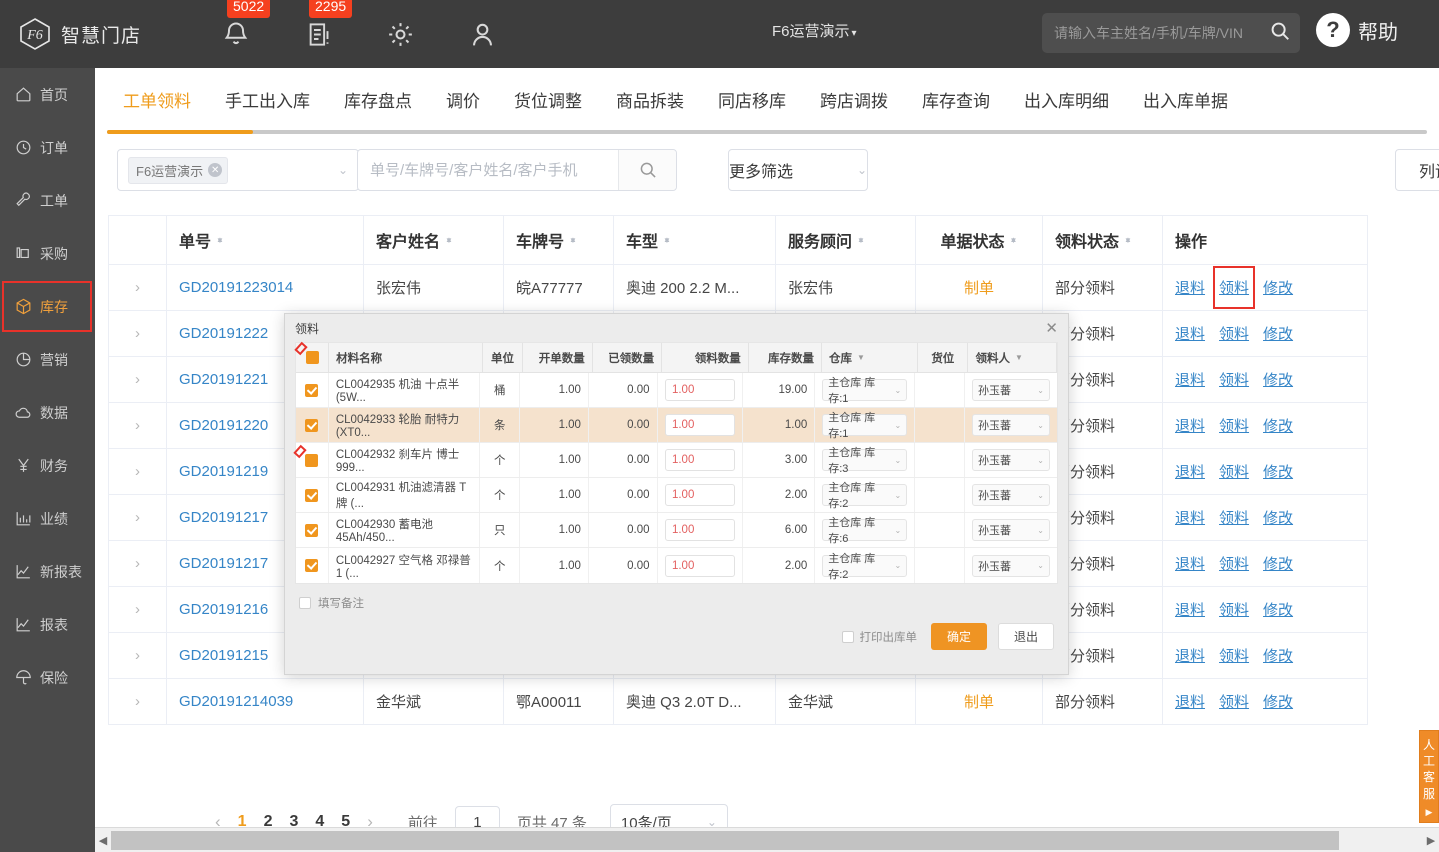 The image size is (1439, 852). I want to click on select-all-checkbox, so click(312, 357).